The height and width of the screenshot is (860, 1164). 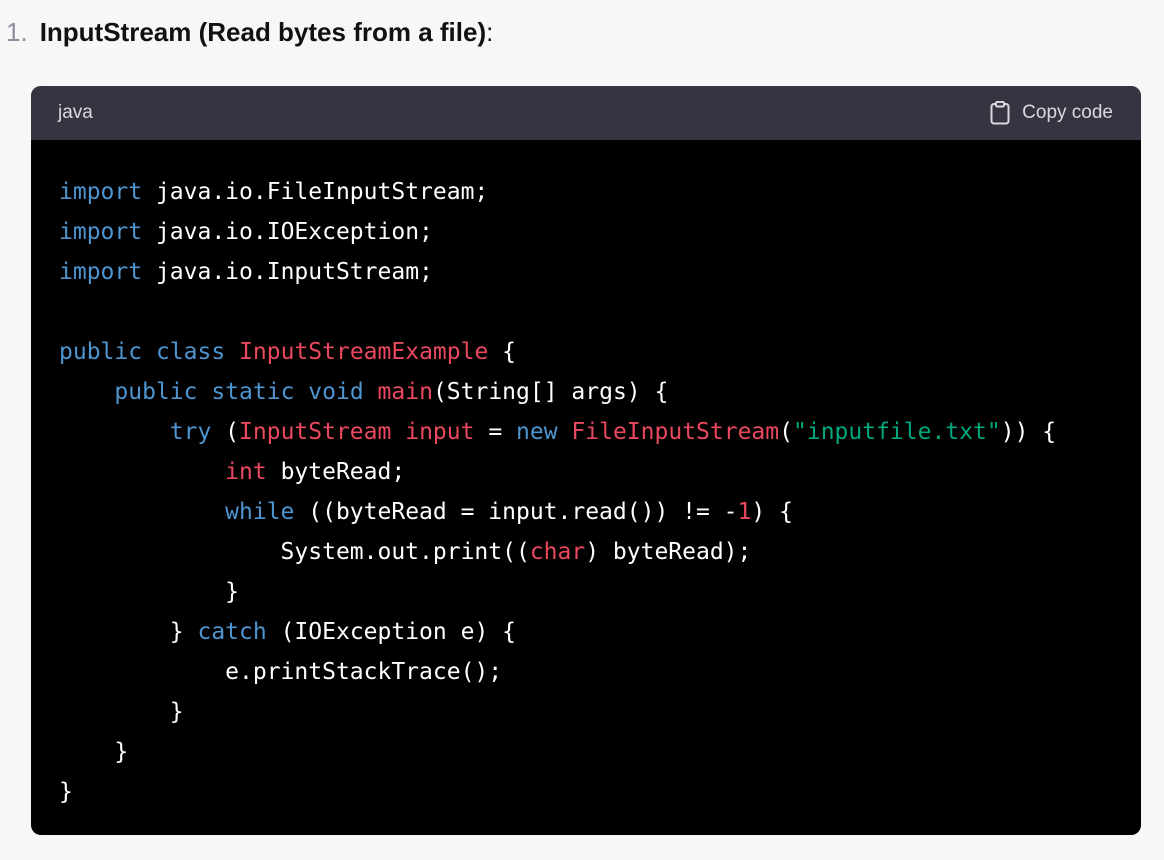 I want to click on code-text: (IOException e) {, so click(x=391, y=632).